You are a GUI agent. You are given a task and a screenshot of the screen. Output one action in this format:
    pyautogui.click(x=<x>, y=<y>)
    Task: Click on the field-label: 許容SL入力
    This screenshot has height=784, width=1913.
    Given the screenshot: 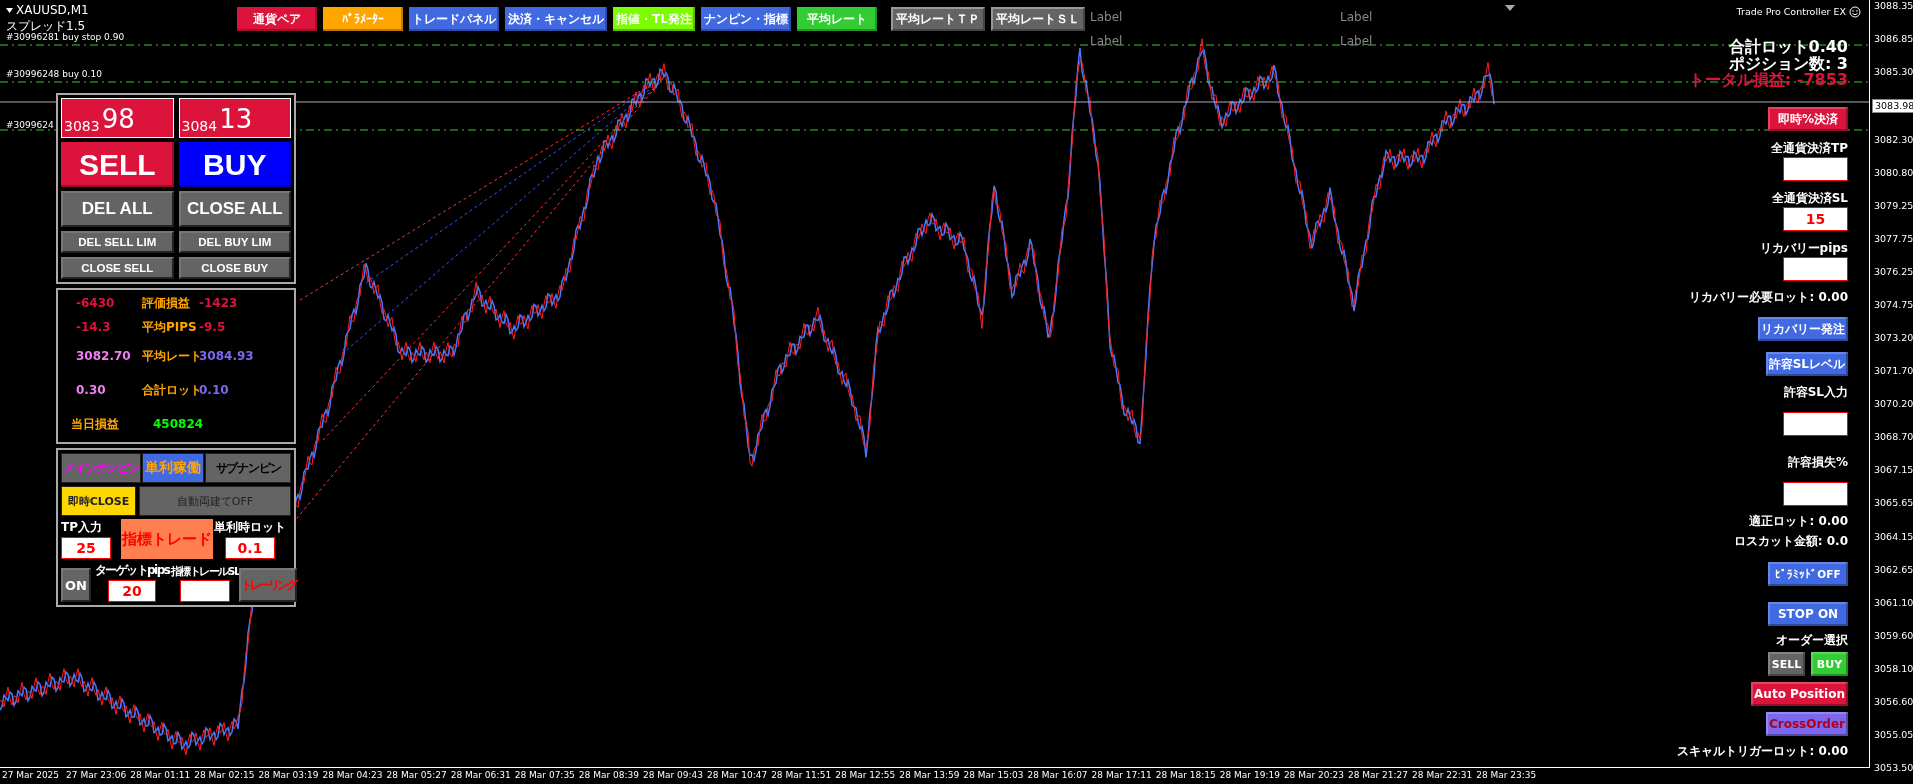 What is the action you would take?
    pyautogui.click(x=1815, y=392)
    